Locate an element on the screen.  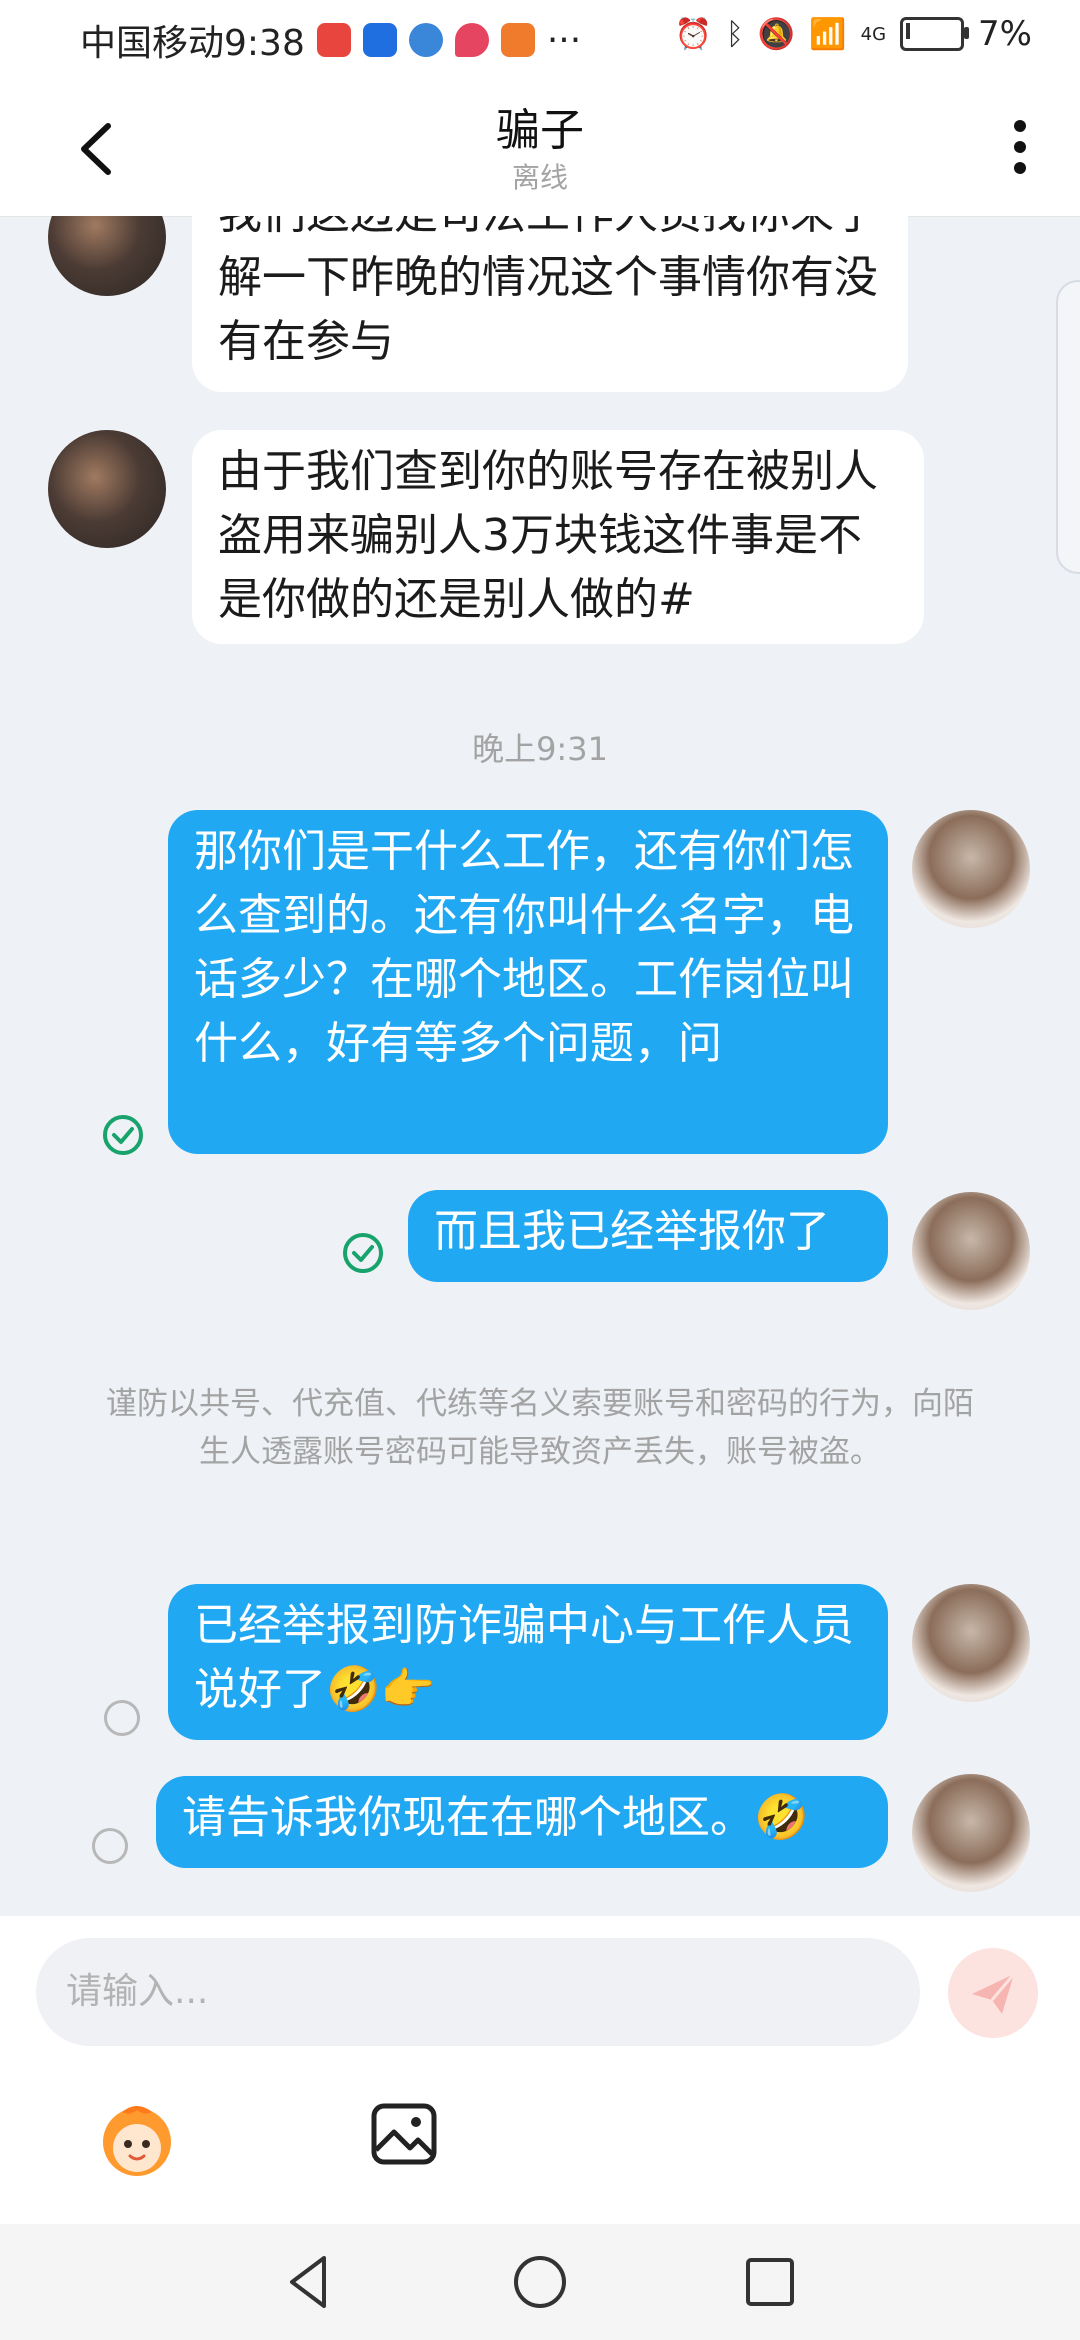
petal-app-icon is located at coordinates (471, 40).